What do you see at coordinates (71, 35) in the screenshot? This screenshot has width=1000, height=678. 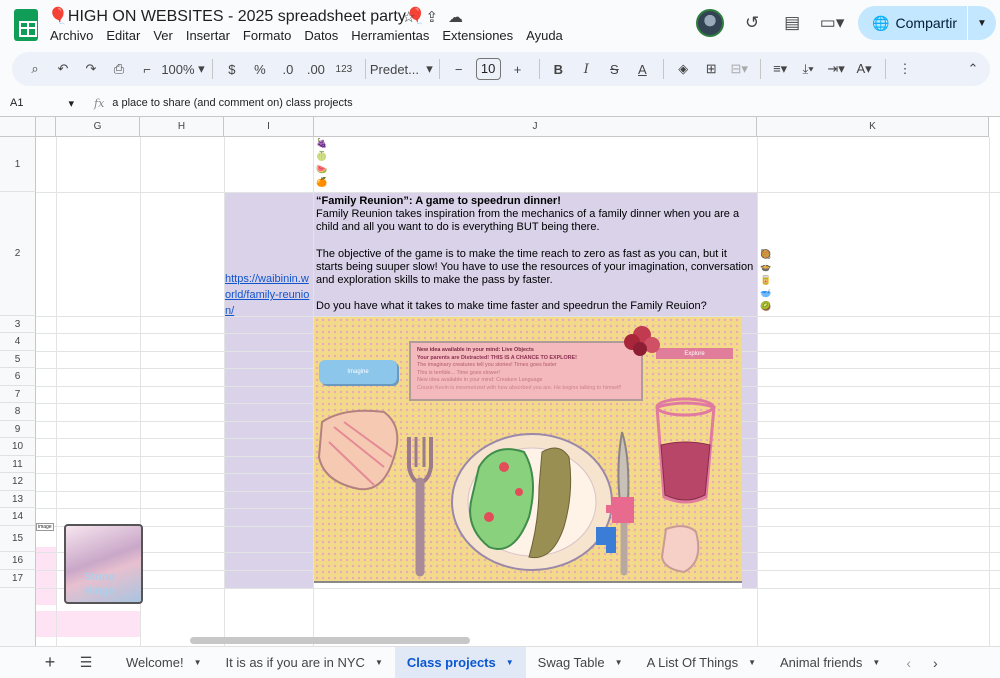 I see `menu-file: Archivo` at bounding box center [71, 35].